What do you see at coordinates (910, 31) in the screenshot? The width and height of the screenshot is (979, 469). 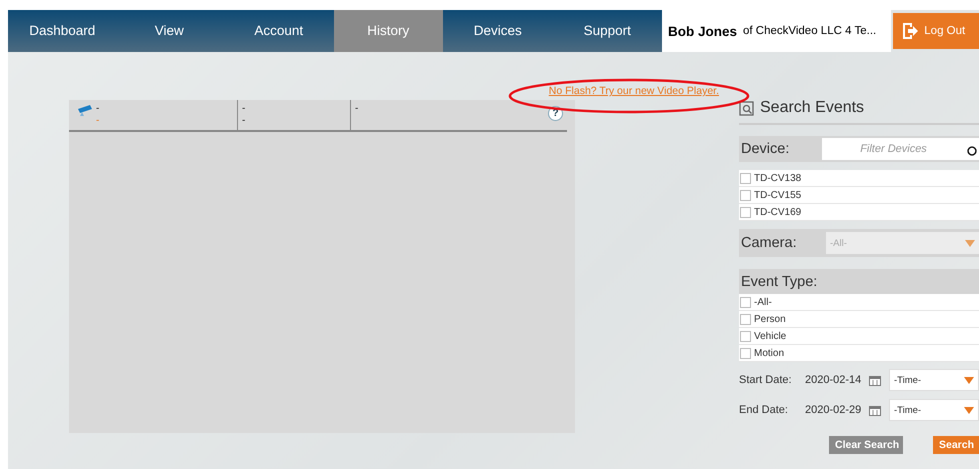 I see `logout-icon` at bounding box center [910, 31].